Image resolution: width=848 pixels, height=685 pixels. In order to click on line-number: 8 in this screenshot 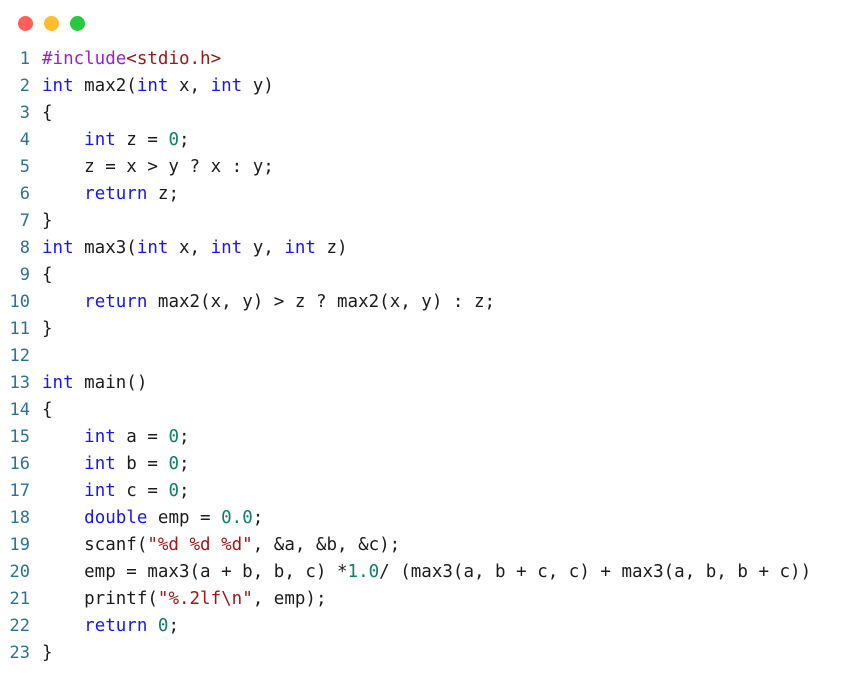, I will do `click(24, 248)`.